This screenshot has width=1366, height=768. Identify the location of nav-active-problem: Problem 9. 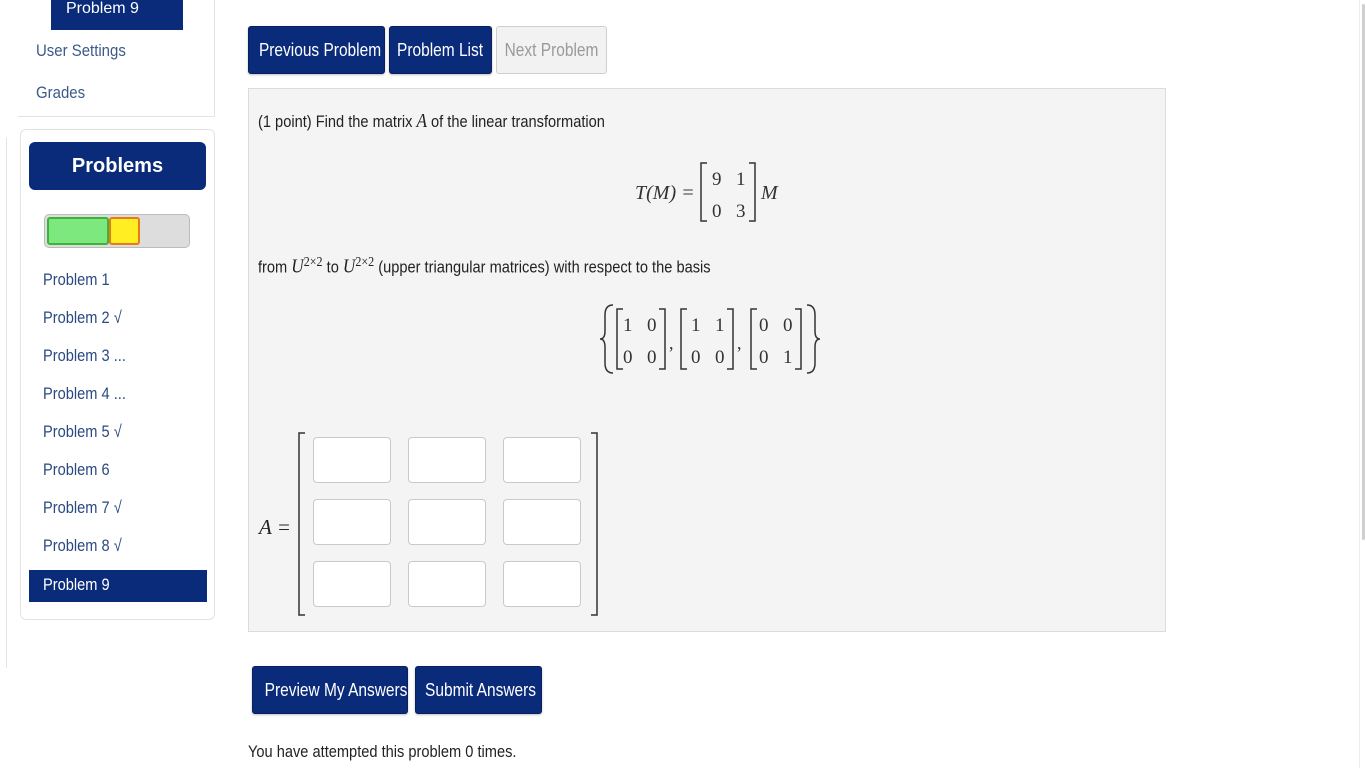
(117, 15).